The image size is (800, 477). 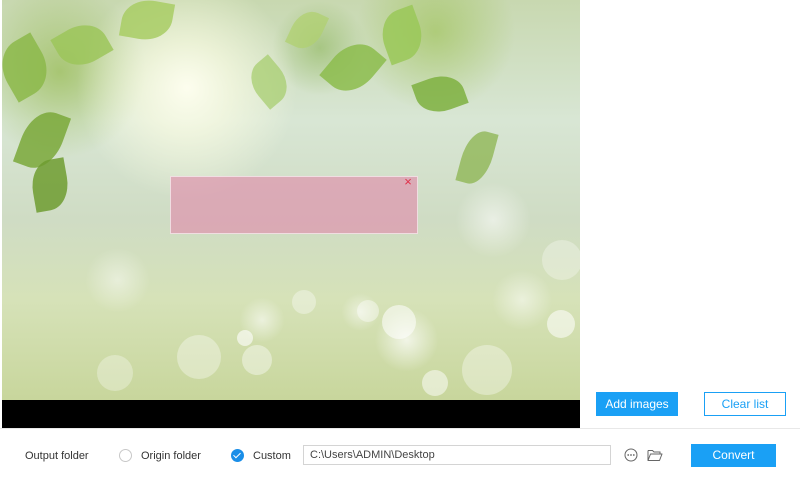 What do you see at coordinates (733, 455) in the screenshot?
I see `convert-button: Convert` at bounding box center [733, 455].